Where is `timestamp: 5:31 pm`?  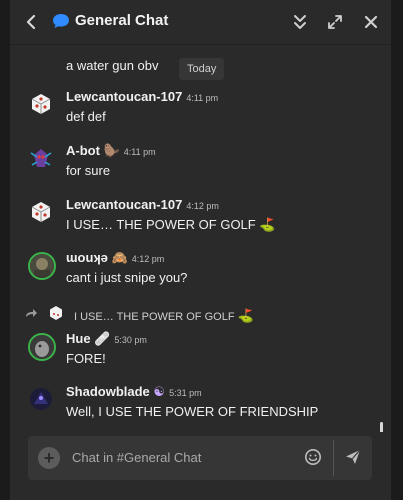 timestamp: 5:31 pm is located at coordinates (185, 393).